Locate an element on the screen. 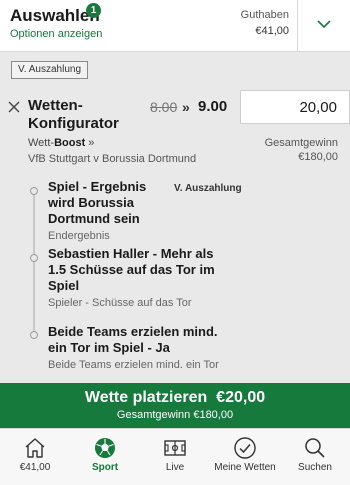 Image resolution: width=350 pixels, height=485 pixels. nav-label: Suchen is located at coordinates (315, 467).